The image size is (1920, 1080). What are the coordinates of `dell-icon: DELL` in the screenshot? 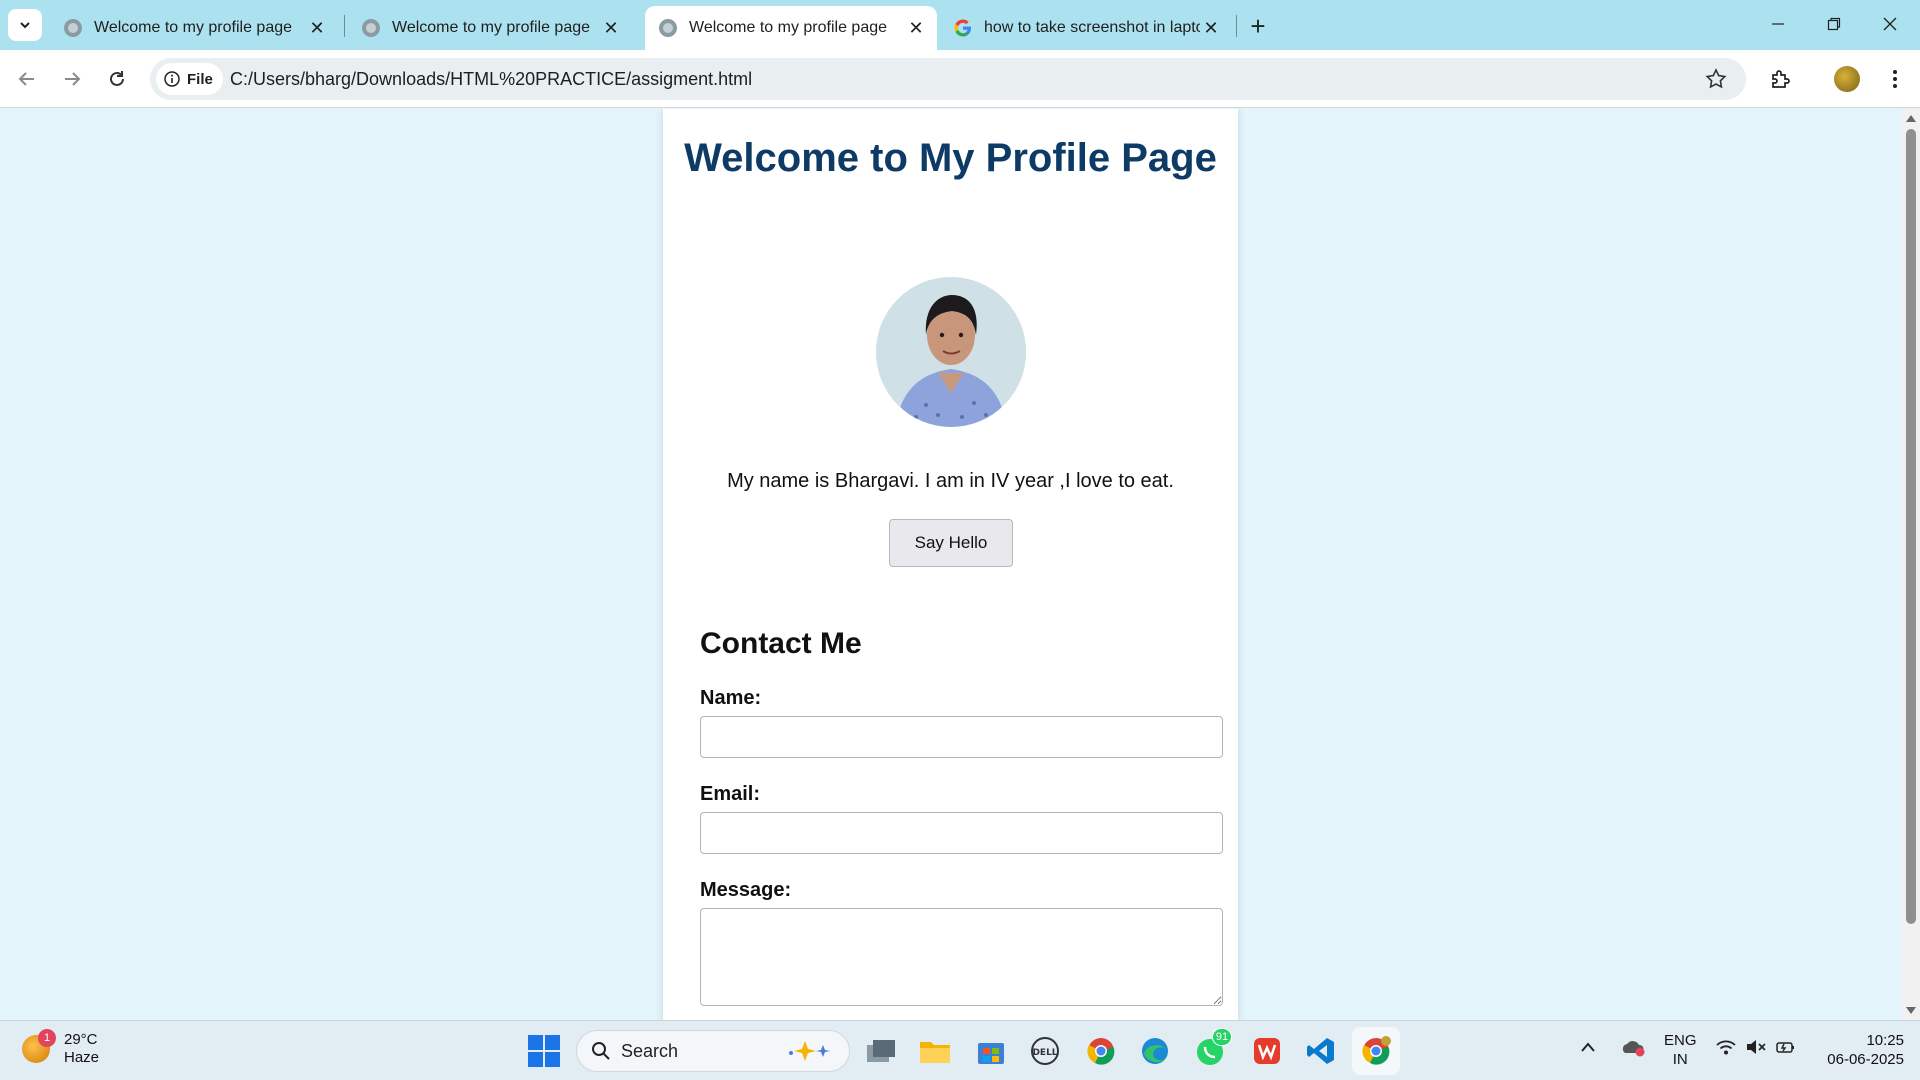 It's located at (1045, 1051).